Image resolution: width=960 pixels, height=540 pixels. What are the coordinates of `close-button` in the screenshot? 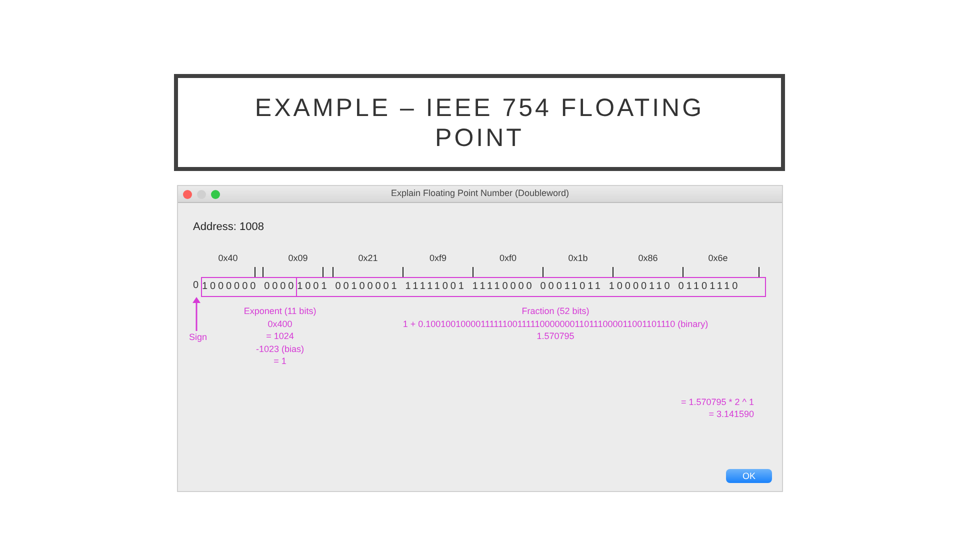 It's located at (187, 194).